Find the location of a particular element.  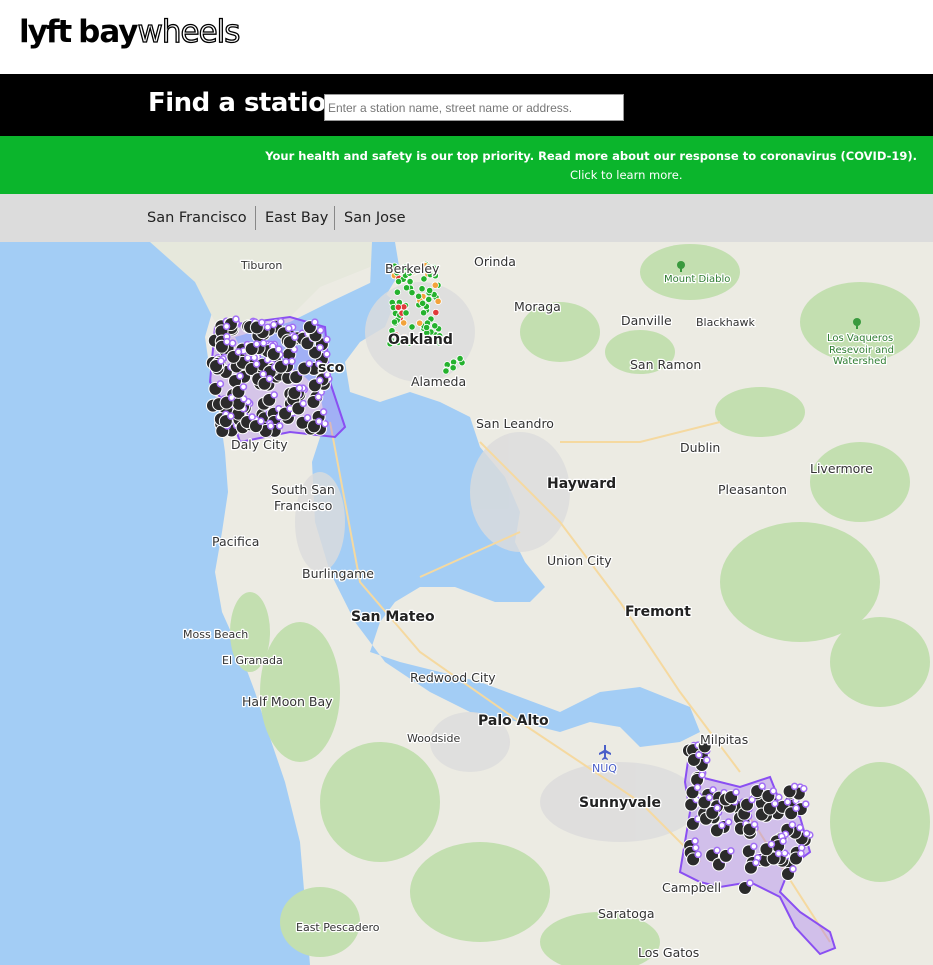

find-station-title: Find a station is located at coordinates (246, 103).